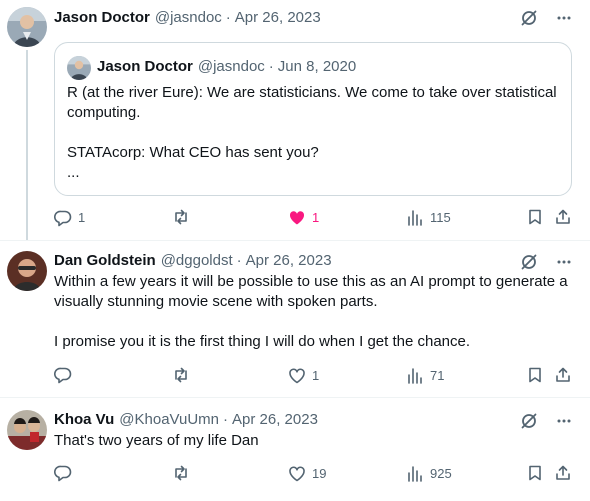 The height and width of the screenshot is (501, 590). What do you see at coordinates (429, 474) in the screenshot?
I see `views-button: 925` at bounding box center [429, 474].